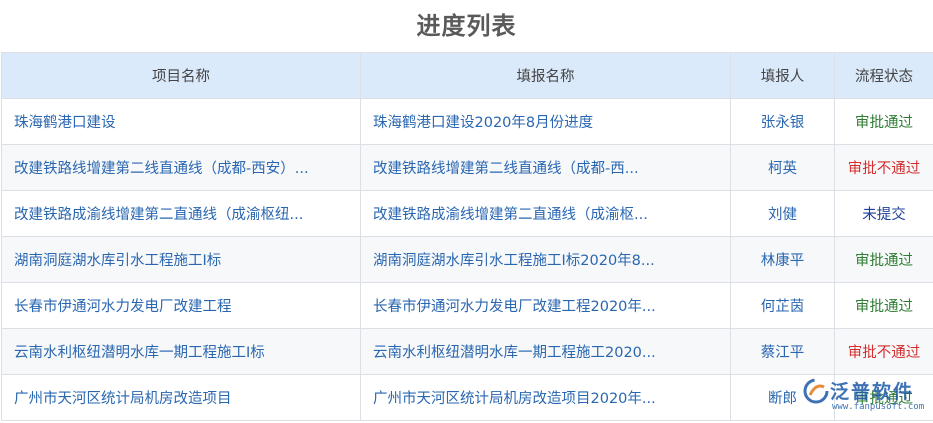  Describe the element at coordinates (181, 75) in the screenshot. I see `column-header-project-name: 项目名称` at that location.